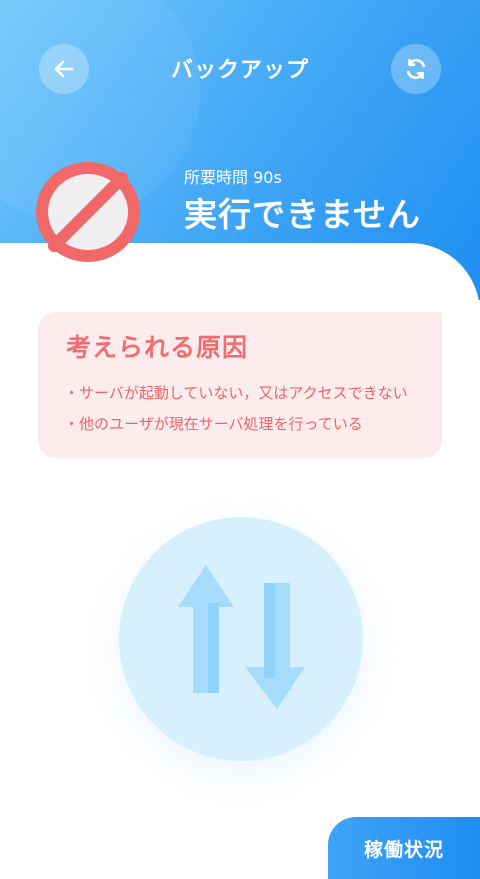  Describe the element at coordinates (404, 848) in the screenshot. I see `operation-status-button: 稼働状況` at that location.